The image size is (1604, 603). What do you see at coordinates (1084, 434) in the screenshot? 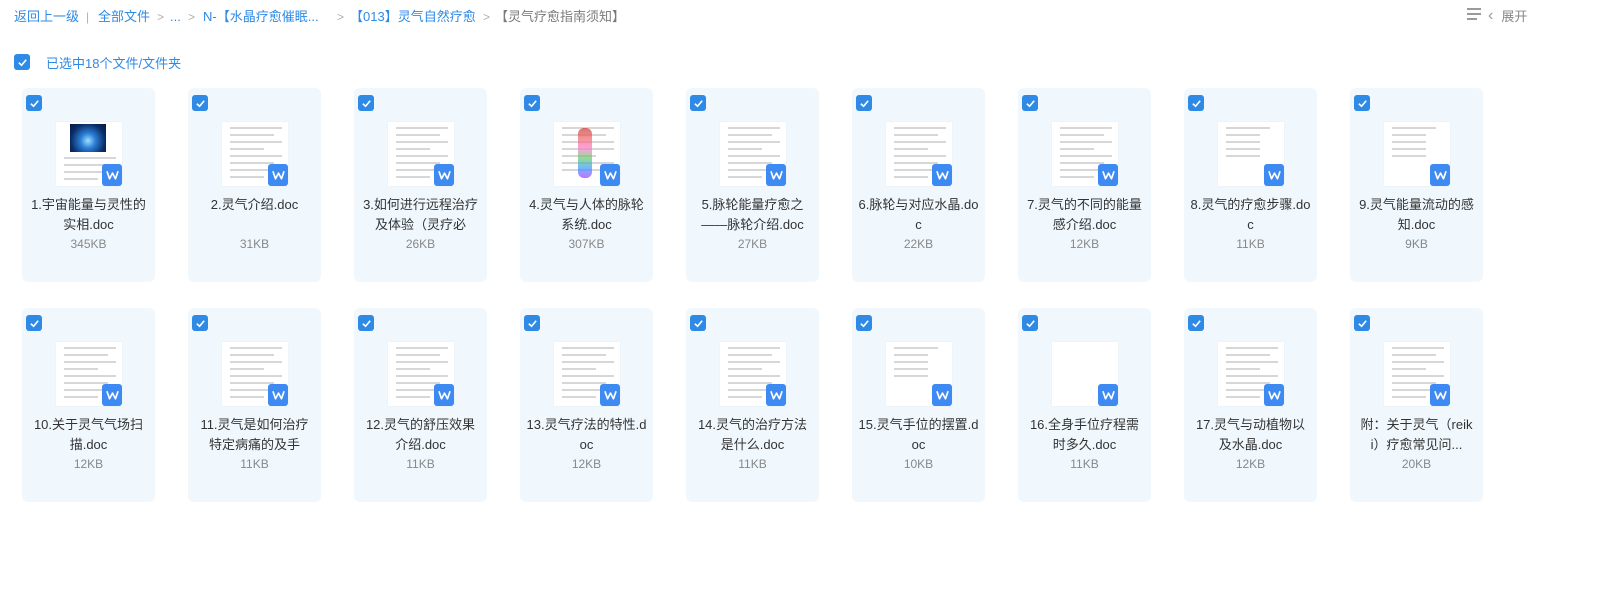
I see `file-name: 16.全身手位疗程需时多久.doc` at bounding box center [1084, 434].